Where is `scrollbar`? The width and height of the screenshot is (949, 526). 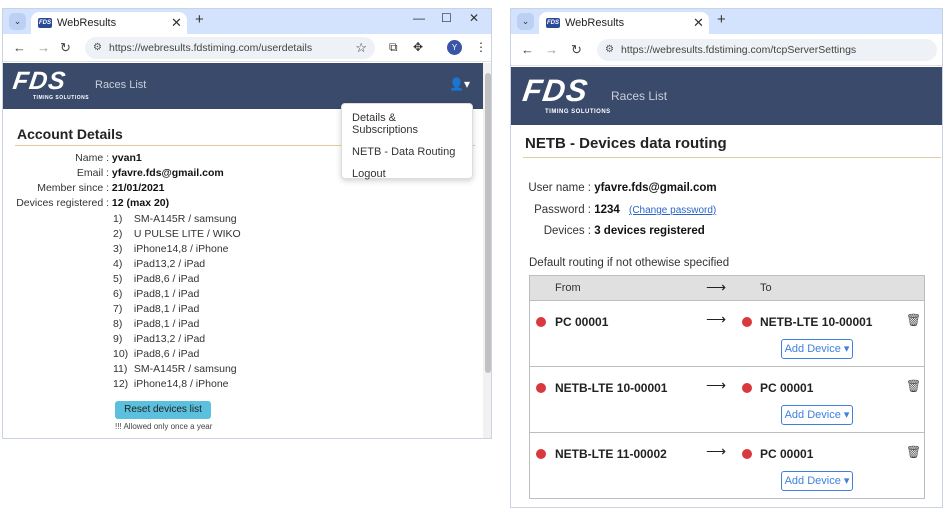 scrollbar is located at coordinates (487, 250).